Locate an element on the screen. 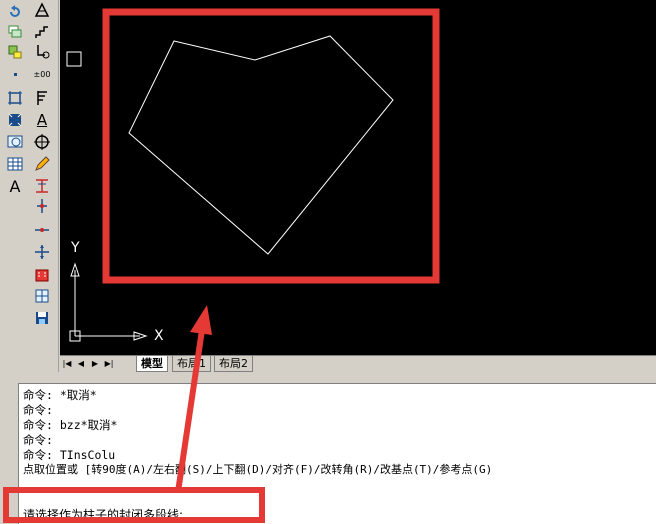 The image size is (656, 524). elevation-icon: ±00 is located at coordinates (42, 74).